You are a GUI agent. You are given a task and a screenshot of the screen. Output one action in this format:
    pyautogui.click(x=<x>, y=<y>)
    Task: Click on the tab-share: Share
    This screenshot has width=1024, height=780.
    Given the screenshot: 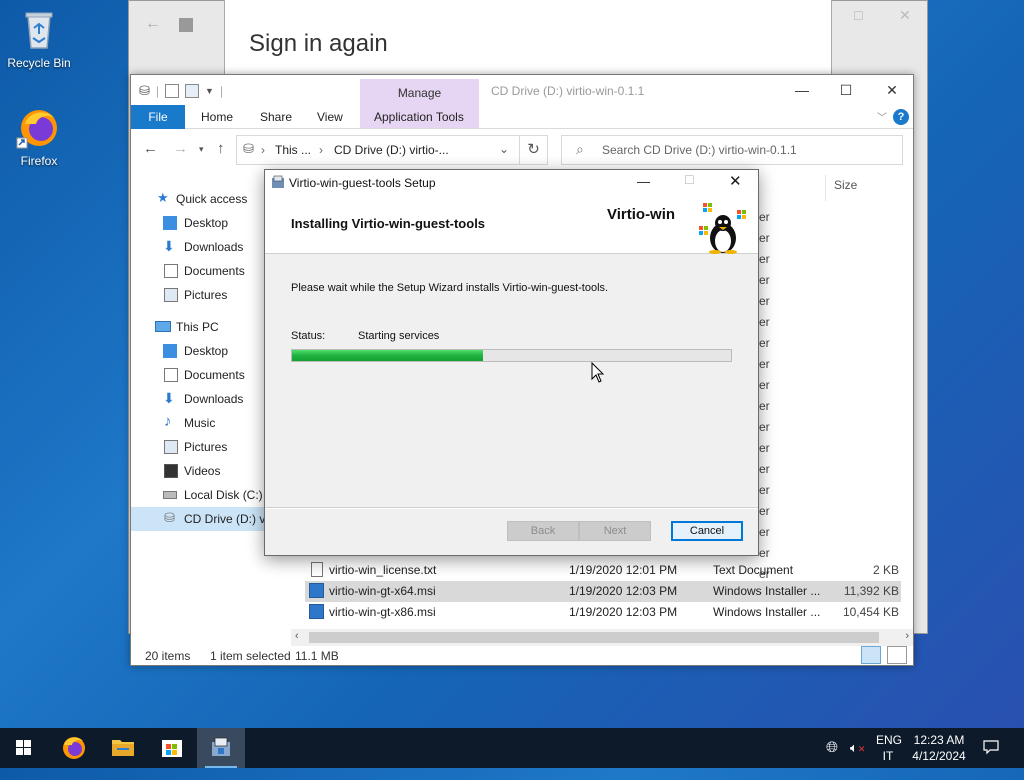 What is the action you would take?
    pyautogui.click(x=276, y=117)
    